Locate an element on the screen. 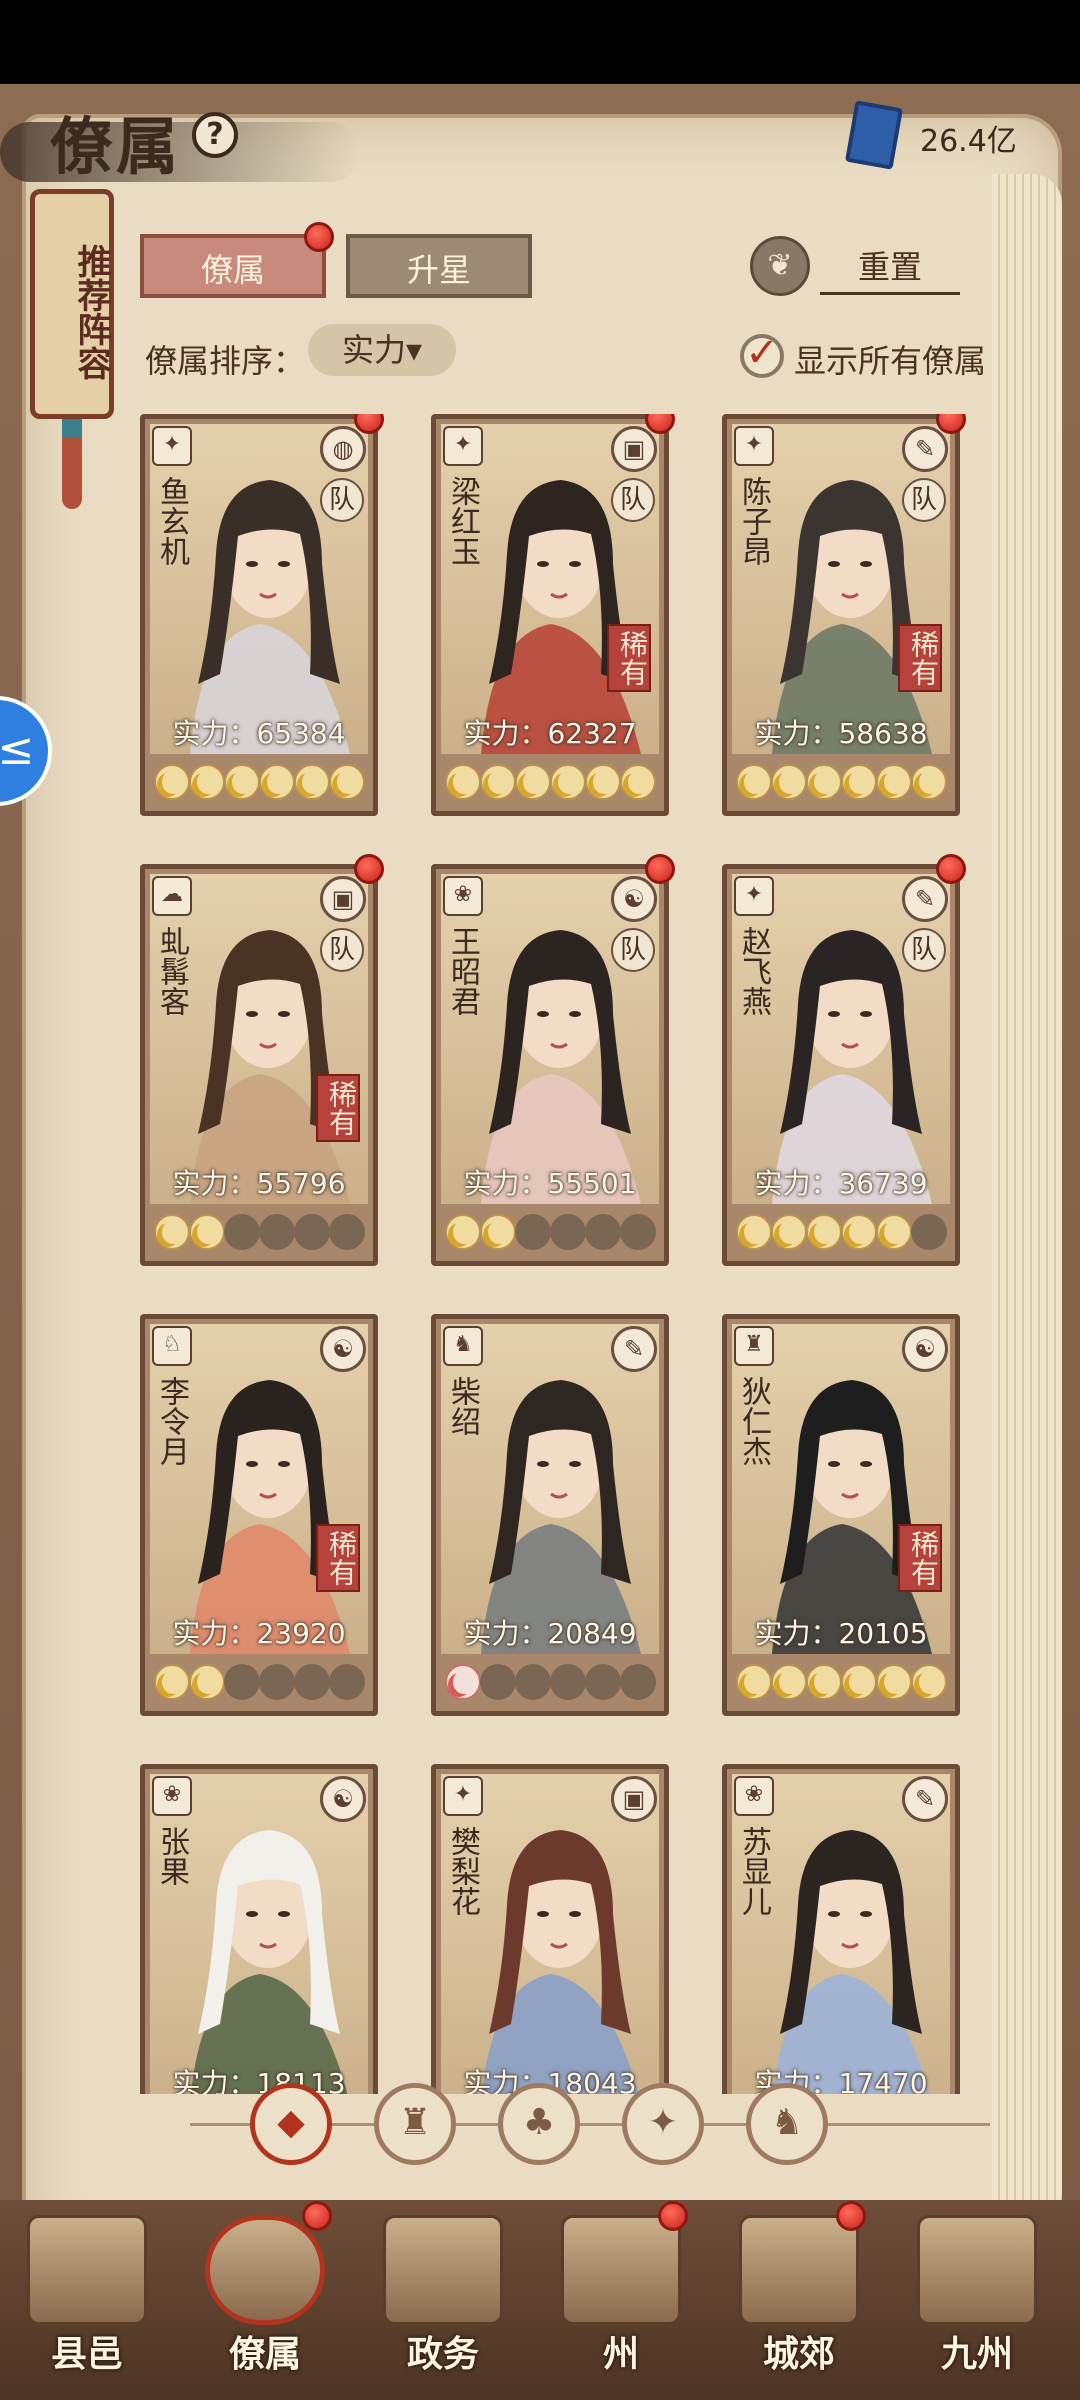 Image resolution: width=1080 pixels, height=2400 pixels. shield-icon: ▣ is located at coordinates (343, 899).